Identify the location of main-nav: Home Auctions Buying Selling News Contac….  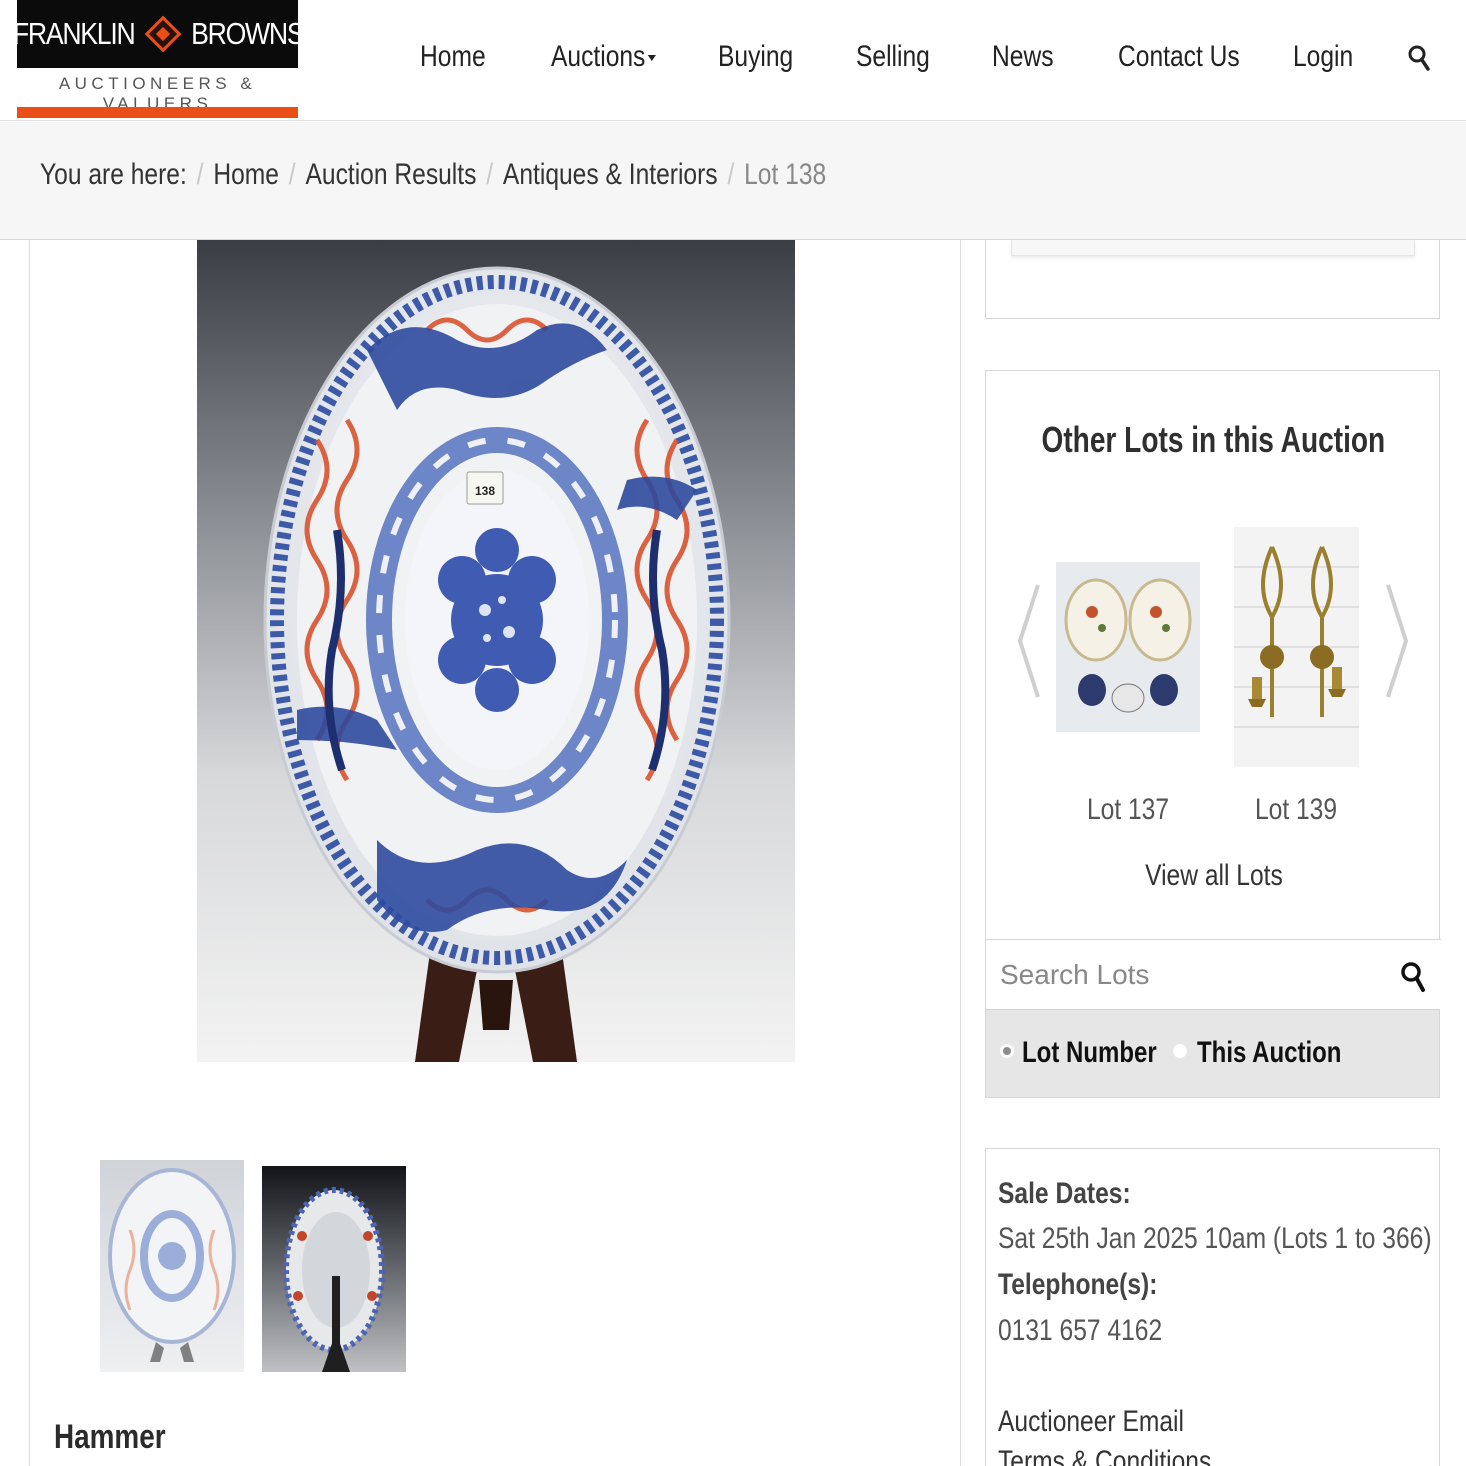
(733, 62).